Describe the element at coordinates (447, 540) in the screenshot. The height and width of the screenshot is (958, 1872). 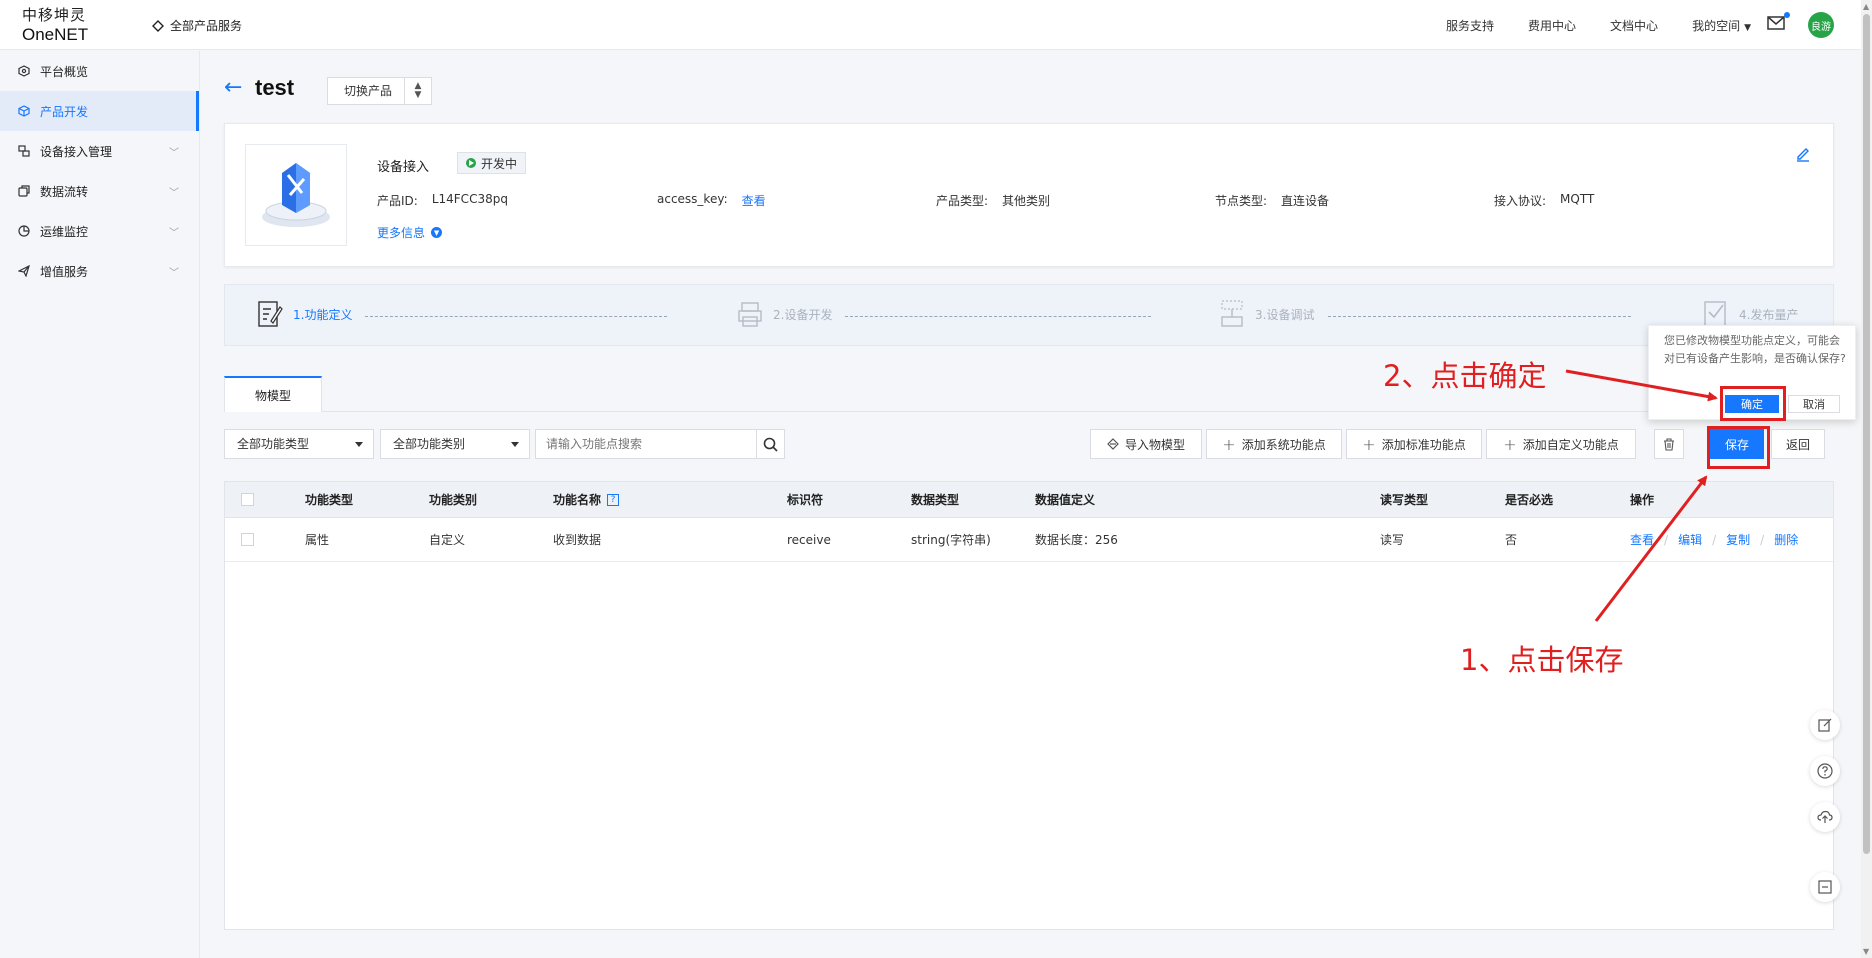
I see `cell-function-category: 自定义` at that location.